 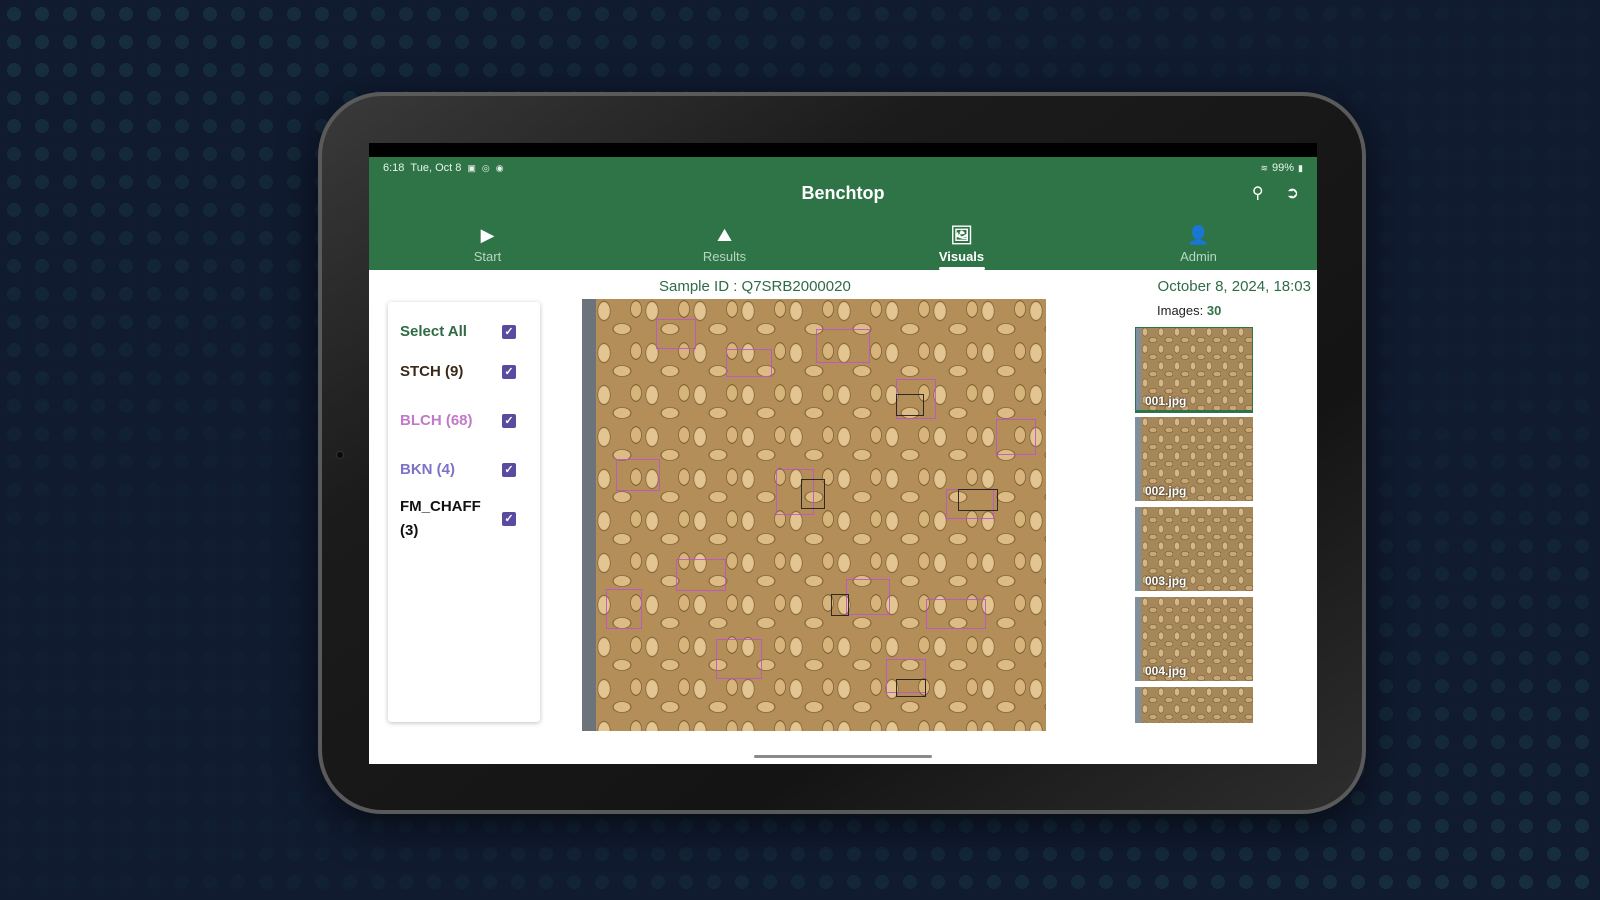 I want to click on filter-label: FM_CHAFF (3), so click(x=440, y=518).